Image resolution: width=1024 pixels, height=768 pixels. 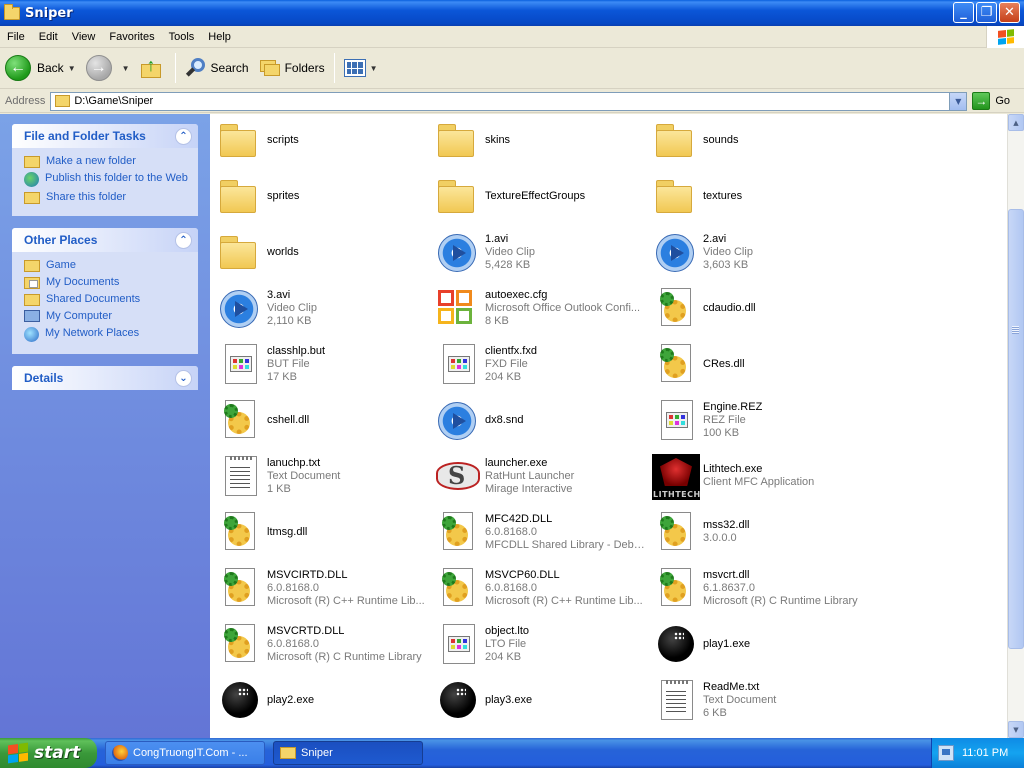 What do you see at coordinates (1009, 12) in the screenshot?
I see `close-button: ✕` at bounding box center [1009, 12].